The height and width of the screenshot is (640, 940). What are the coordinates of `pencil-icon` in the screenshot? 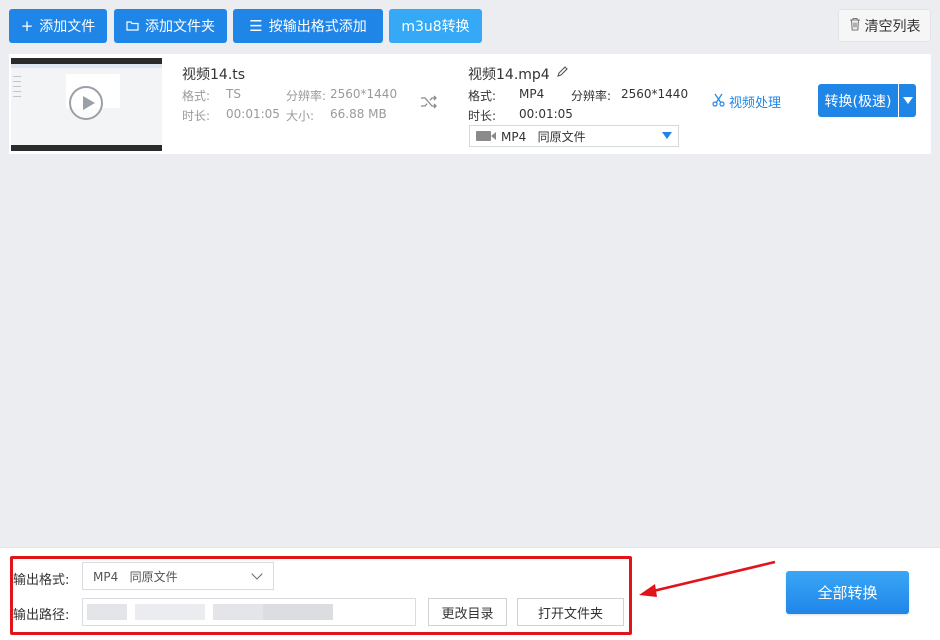 It's located at (562, 74).